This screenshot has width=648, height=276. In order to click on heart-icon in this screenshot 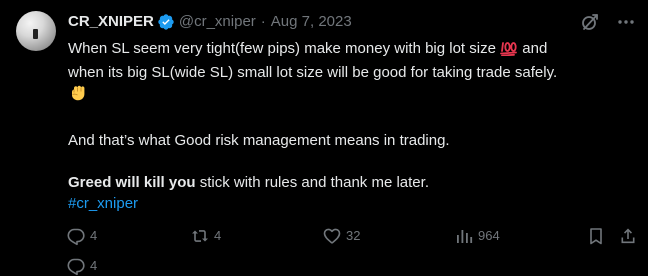, I will do `click(332, 236)`.